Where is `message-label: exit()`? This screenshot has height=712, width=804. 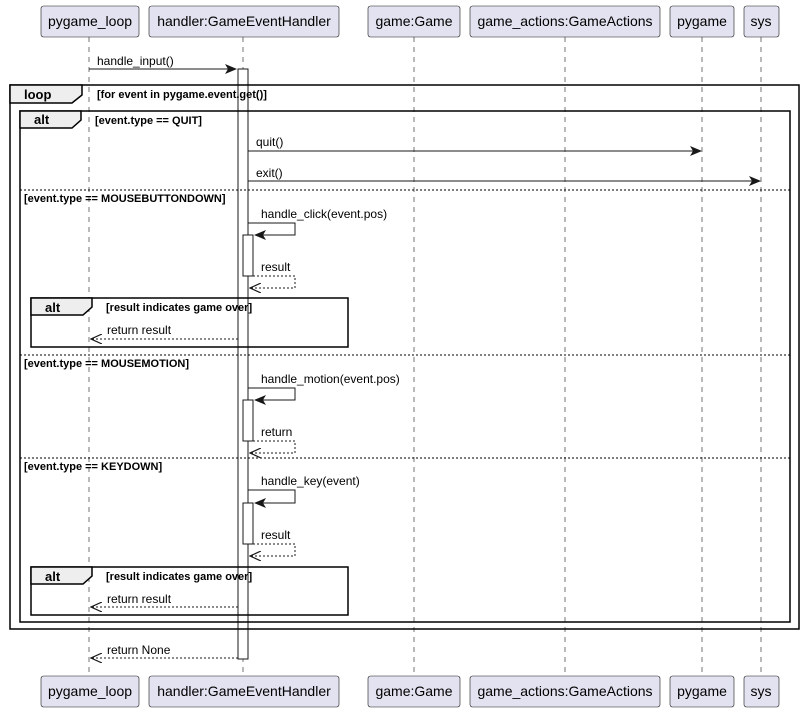
message-label: exit() is located at coordinates (269, 173).